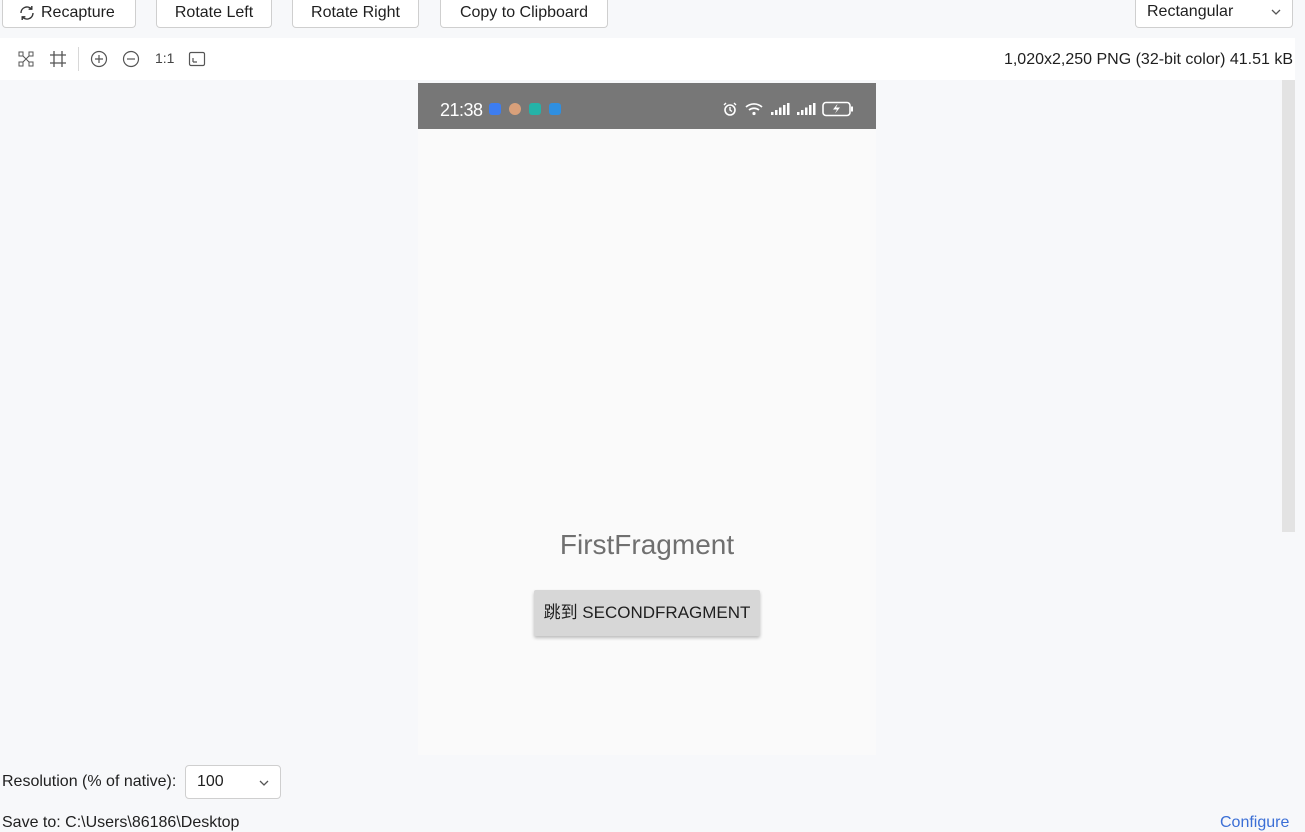 The width and height of the screenshot is (1305, 832). I want to click on image-info: 1,020x2,250 PNG (32-bit color) 41.51 kB, so click(1148, 59).